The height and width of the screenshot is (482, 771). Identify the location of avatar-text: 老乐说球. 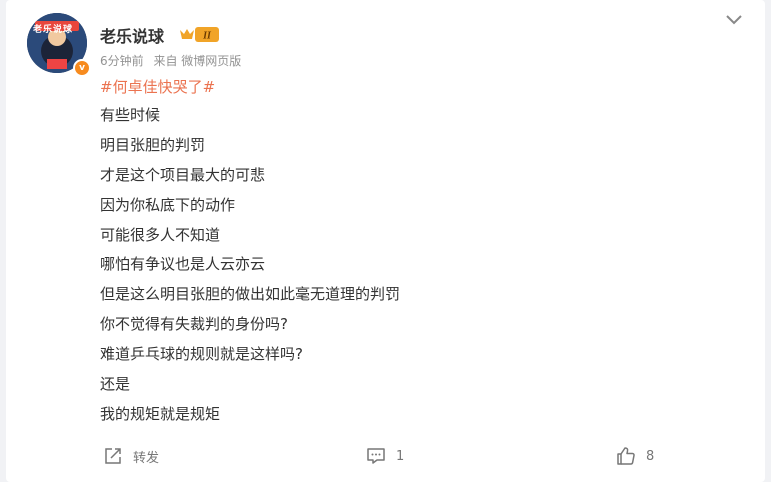
(53, 30).